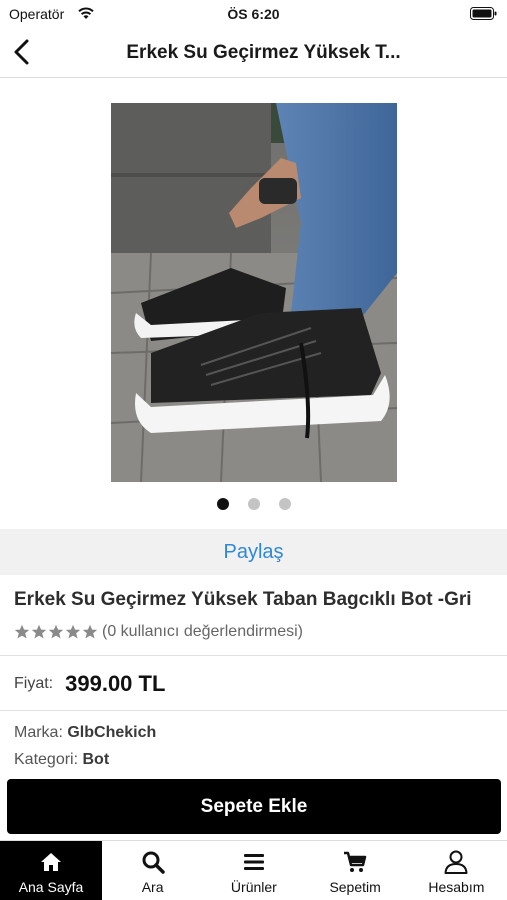 The width and height of the screenshot is (507, 900). Describe the element at coordinates (202, 631) in the screenshot. I see `rating-count-text: (0 kullanıcı değerlendirmesi)` at that location.